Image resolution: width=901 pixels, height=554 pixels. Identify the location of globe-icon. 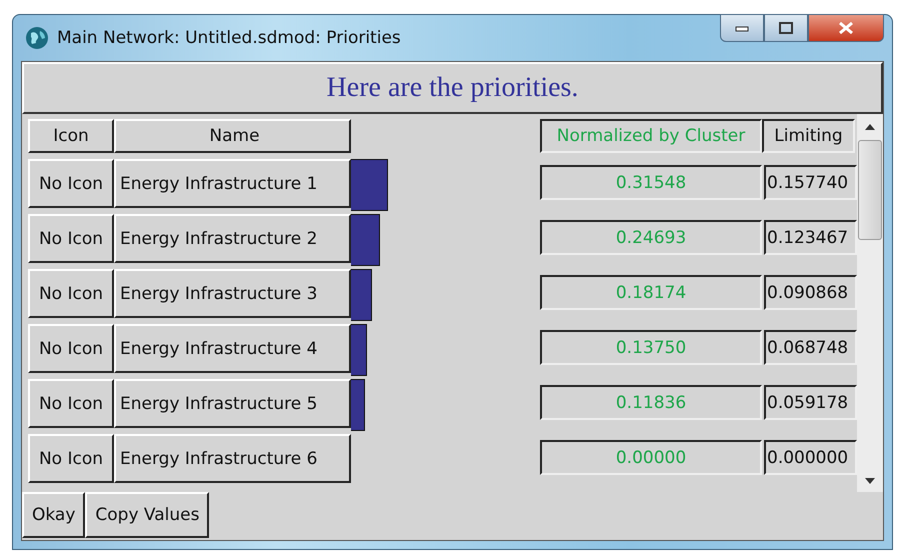
(37, 38).